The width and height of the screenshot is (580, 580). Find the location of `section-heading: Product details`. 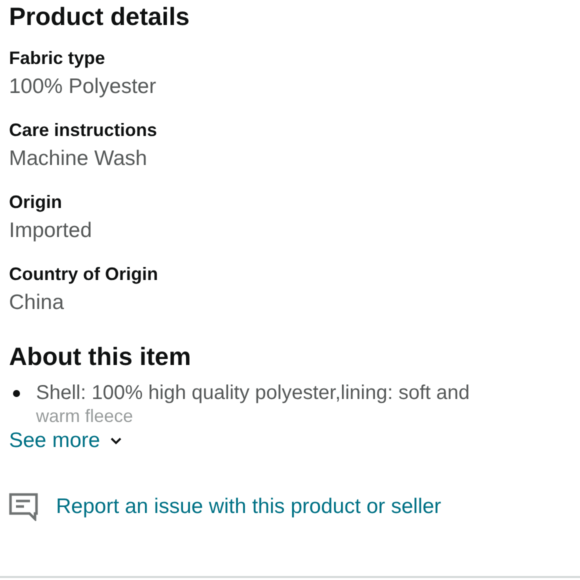

section-heading: Product details is located at coordinates (99, 17).